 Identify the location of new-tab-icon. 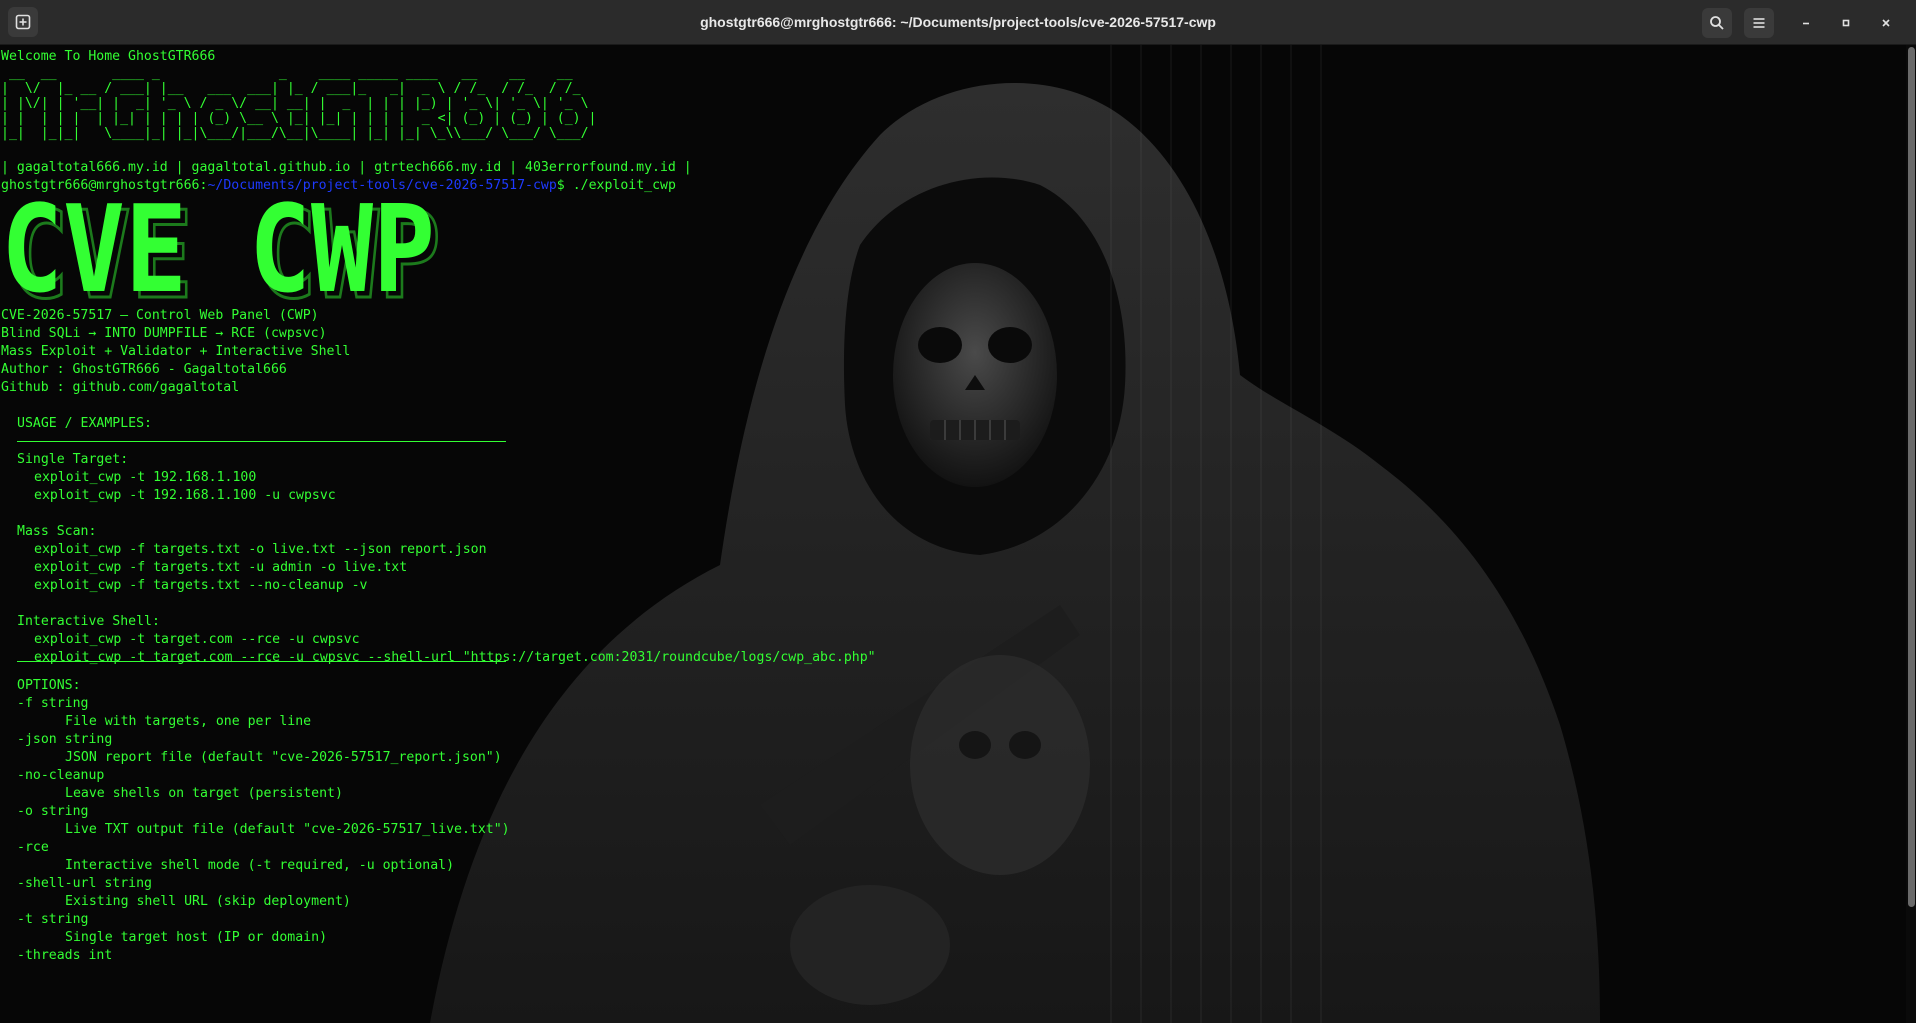
(23, 22).